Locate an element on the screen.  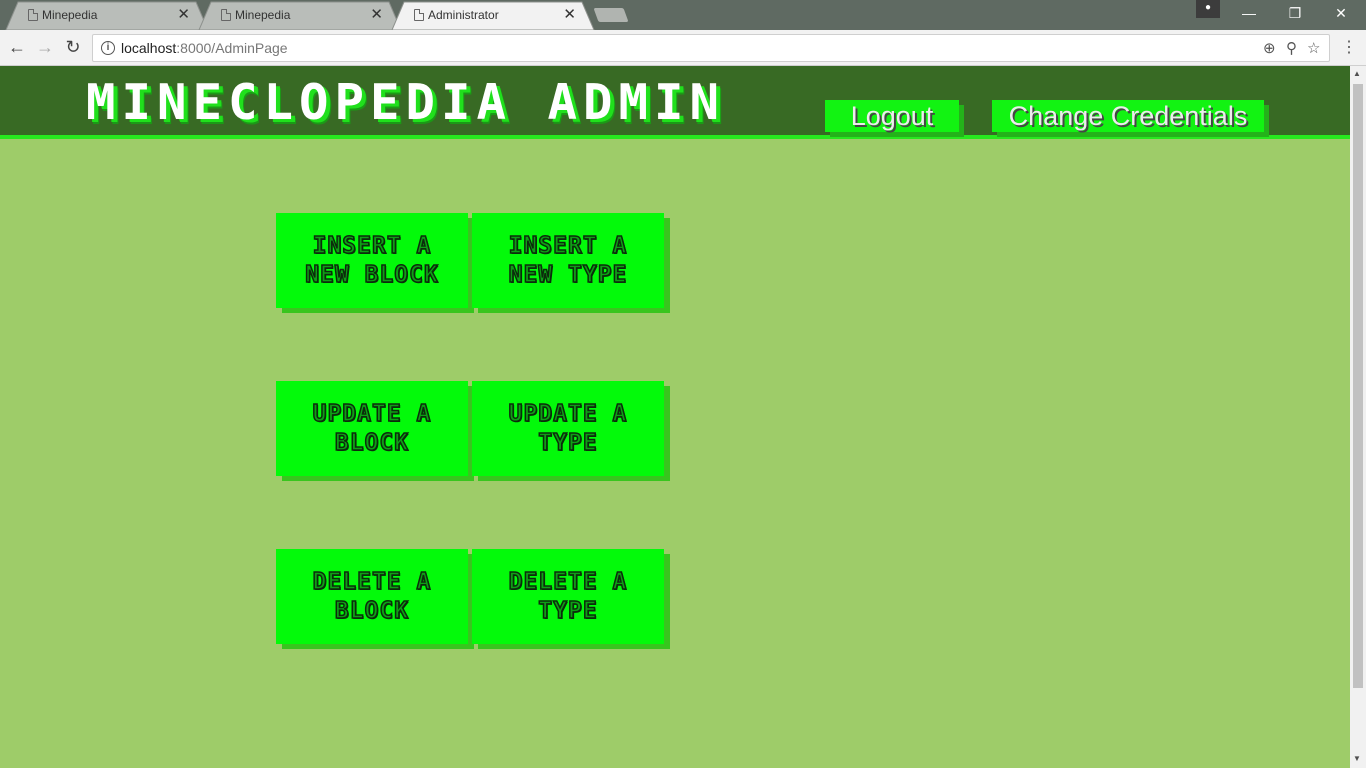
back-arrow-icon: ← is located at coordinates (17, 48).